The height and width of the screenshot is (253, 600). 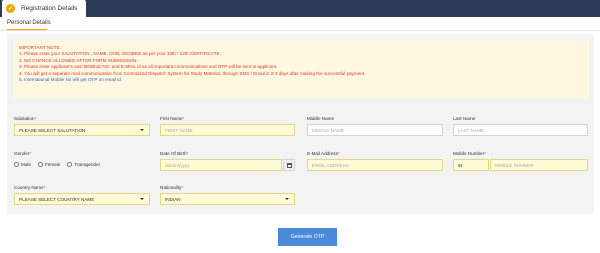 What do you see at coordinates (520, 130) in the screenshot?
I see `last-name-input: LAST NAME` at bounding box center [520, 130].